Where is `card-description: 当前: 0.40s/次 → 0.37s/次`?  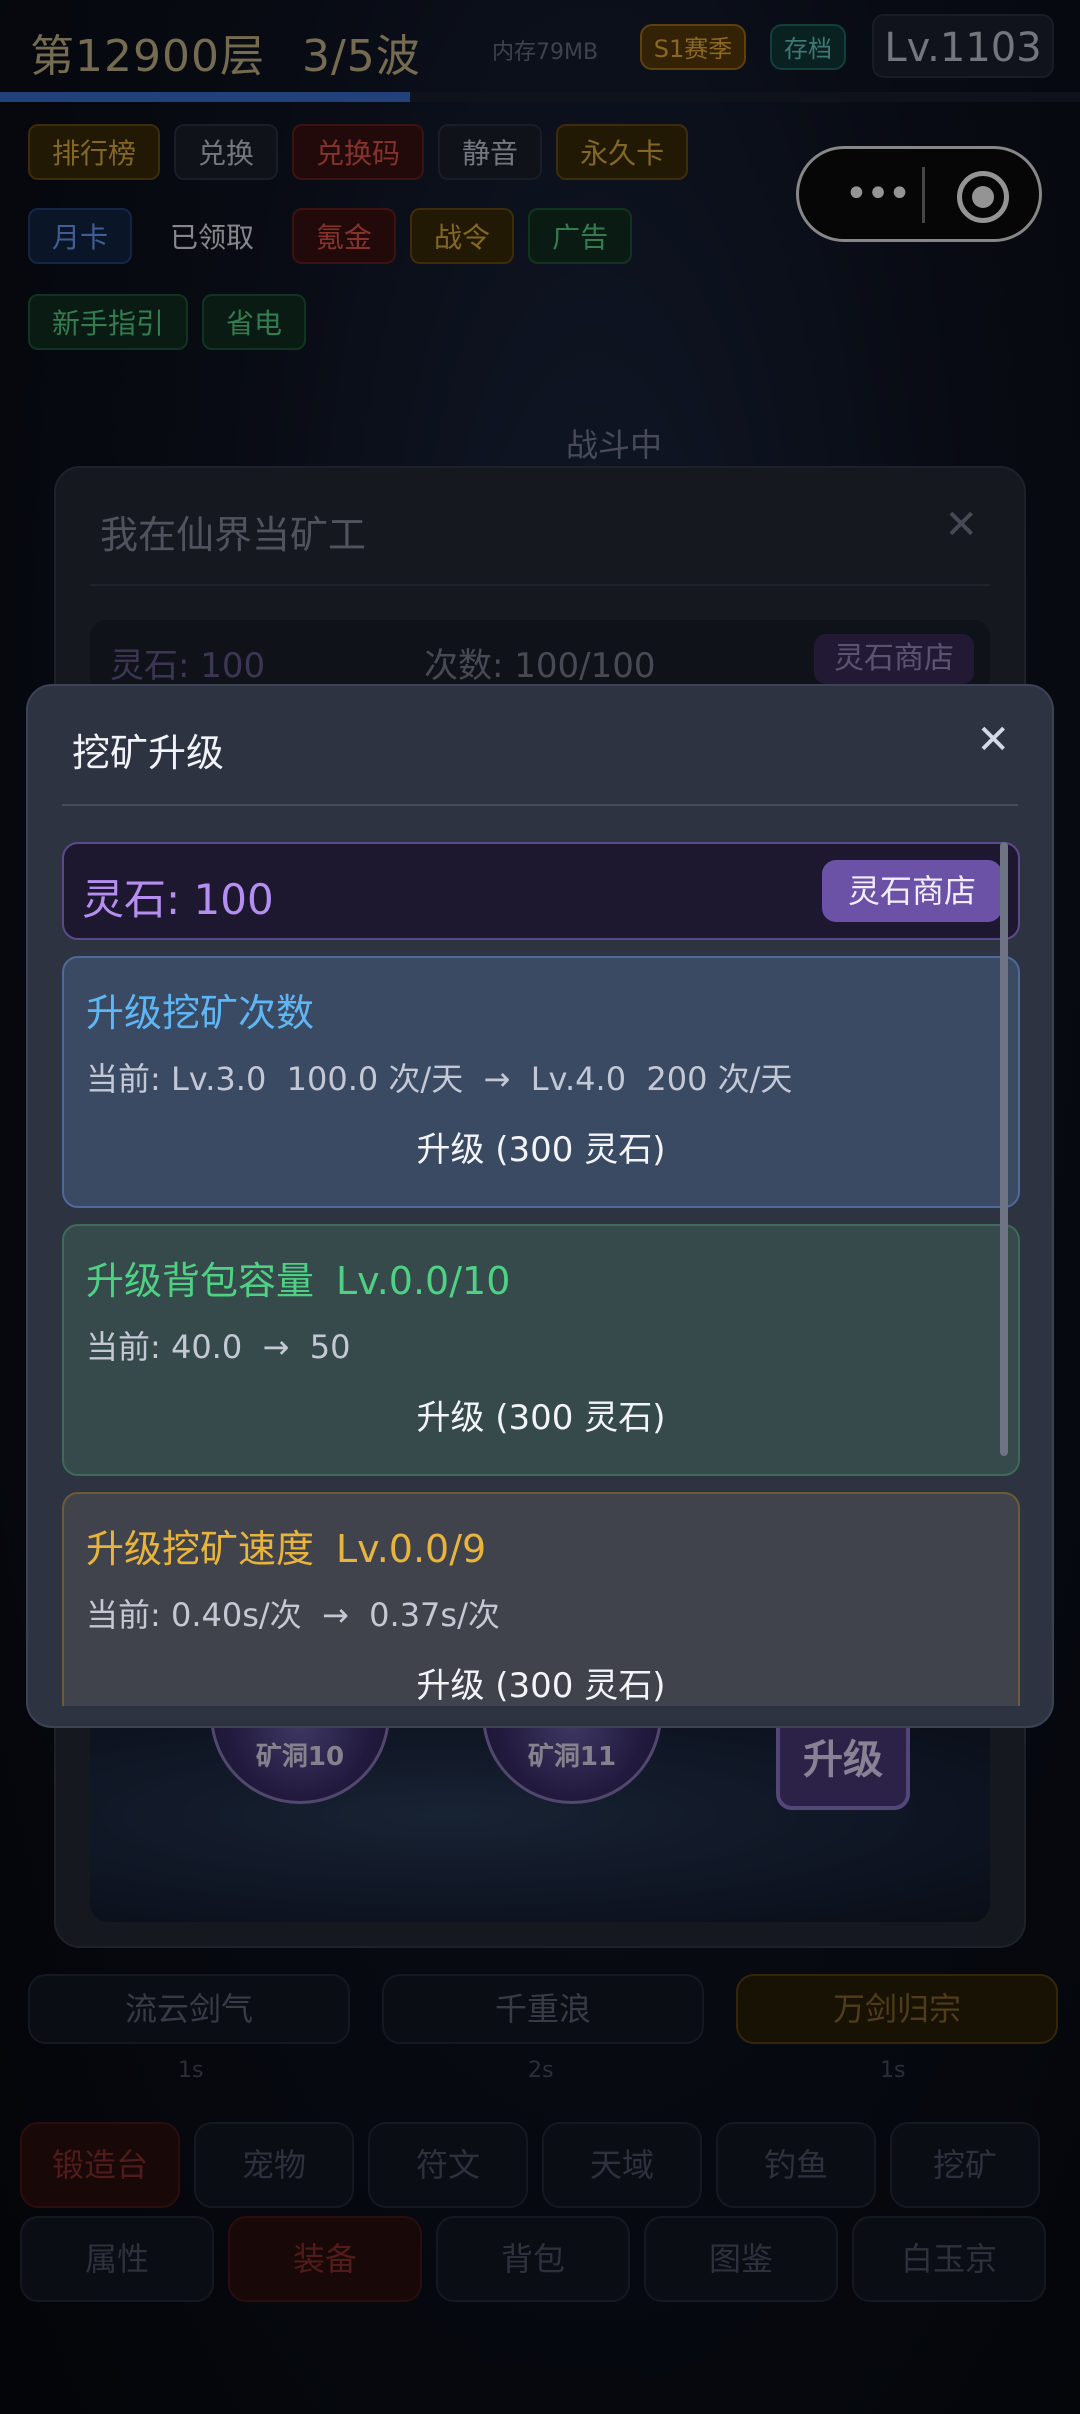
card-description: 当前: 0.40s/次 → 0.37s/次 is located at coordinates (293, 1615).